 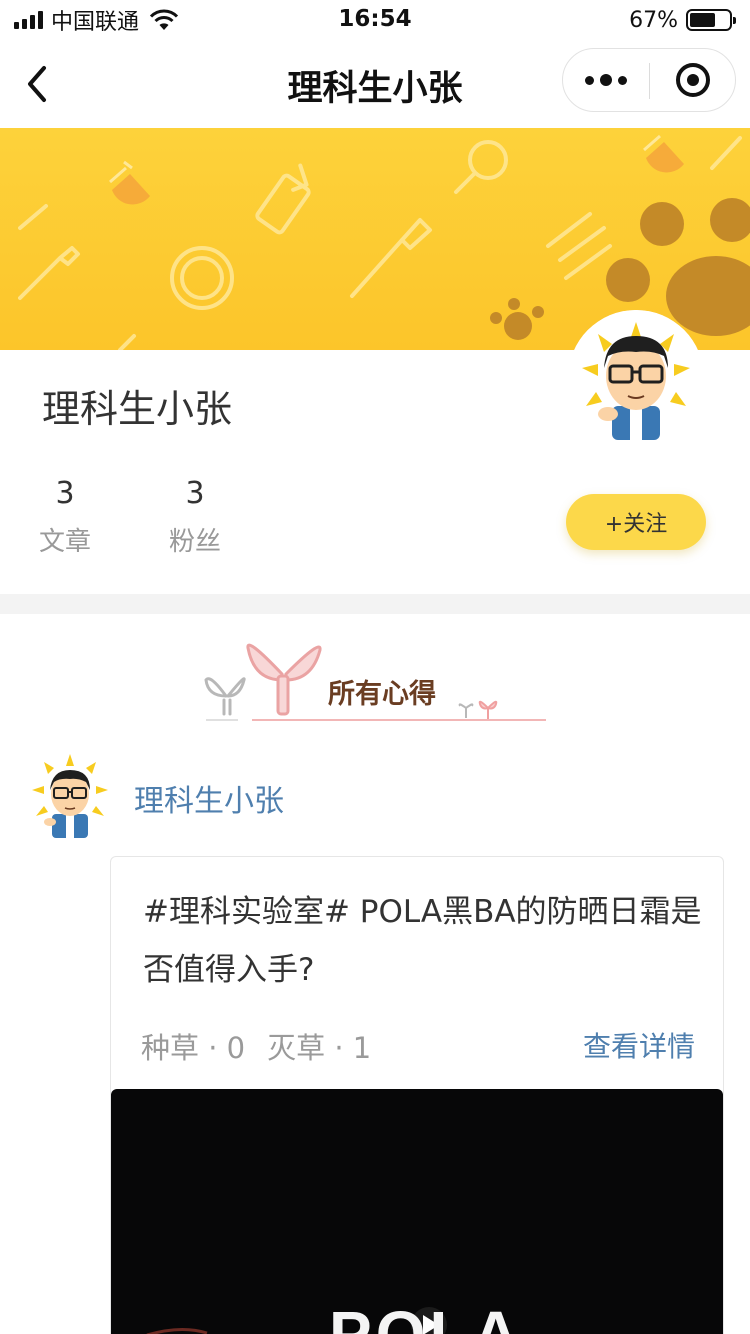 I want to click on section-title: 所有心得, so click(x=382, y=694).